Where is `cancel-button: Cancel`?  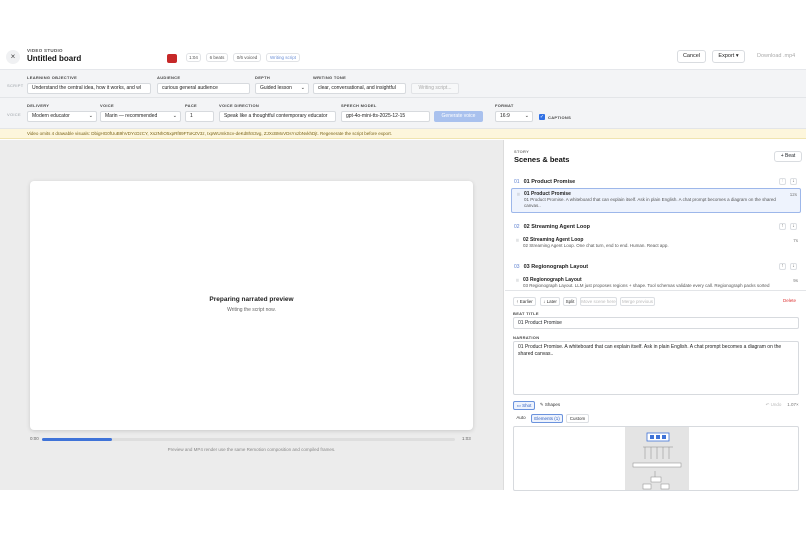
cancel-button: Cancel is located at coordinates (691, 56).